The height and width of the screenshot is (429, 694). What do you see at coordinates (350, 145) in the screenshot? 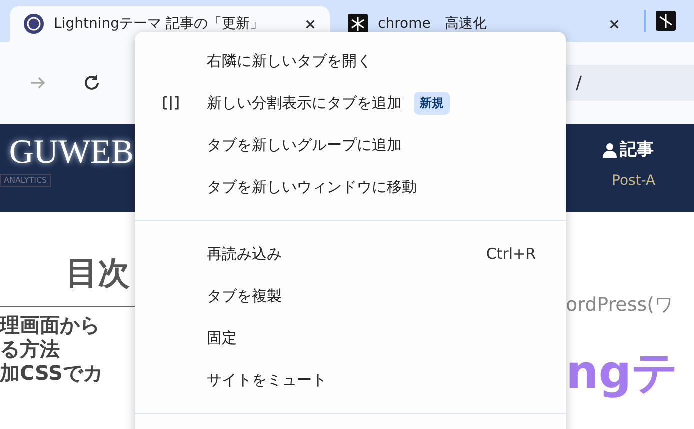
I see `menu-item: タブを新しいグループに追加` at bounding box center [350, 145].